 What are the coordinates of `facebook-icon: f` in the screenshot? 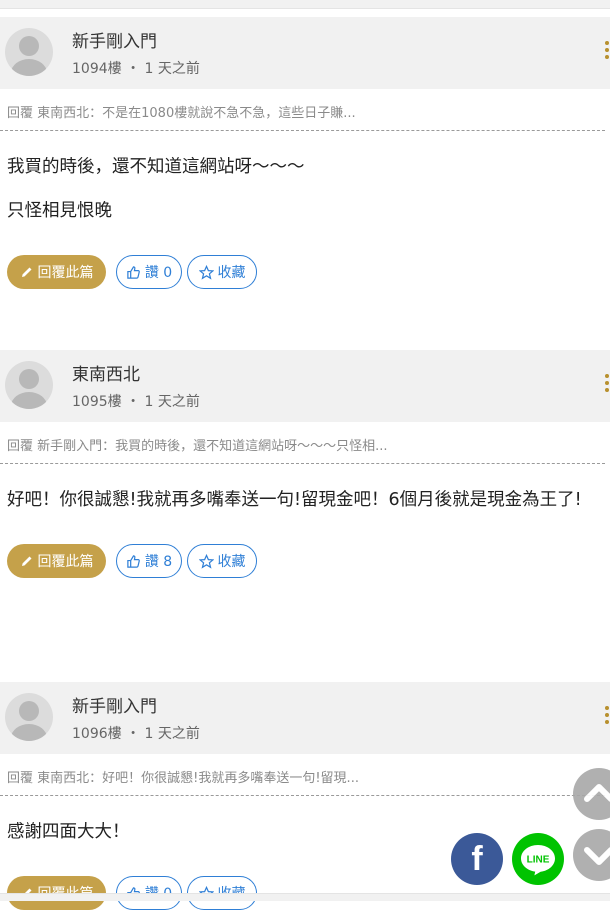 It's located at (477, 858).